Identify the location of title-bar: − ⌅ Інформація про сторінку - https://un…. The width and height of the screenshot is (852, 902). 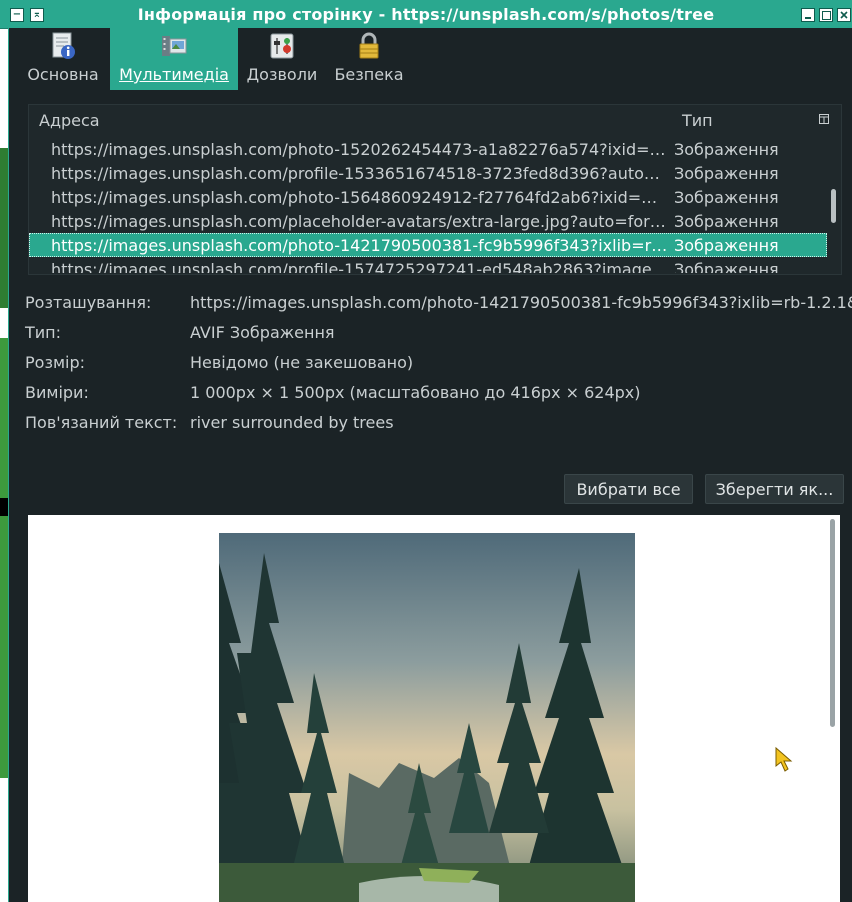
(426, 14).